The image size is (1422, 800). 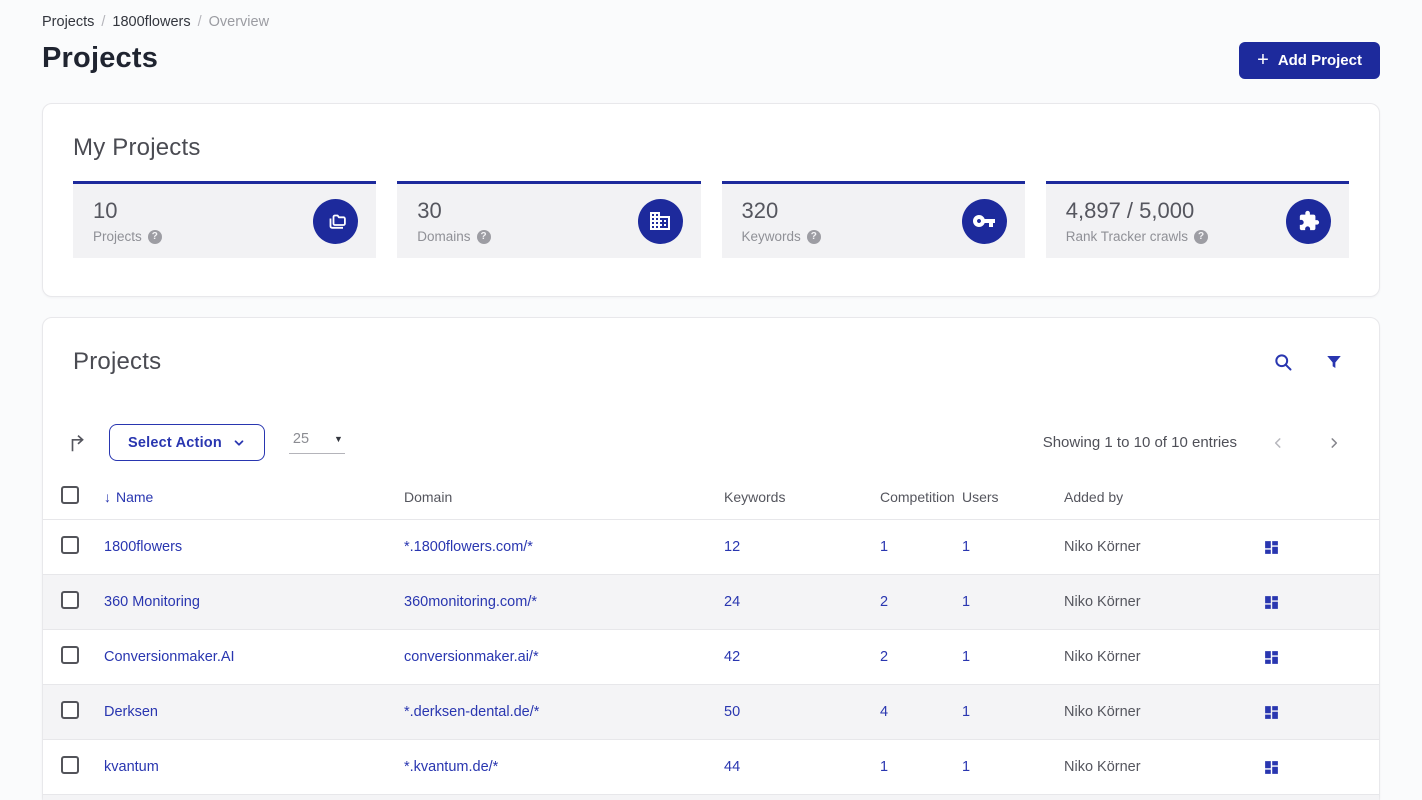 I want to click on stat-value: 30, so click(x=429, y=210).